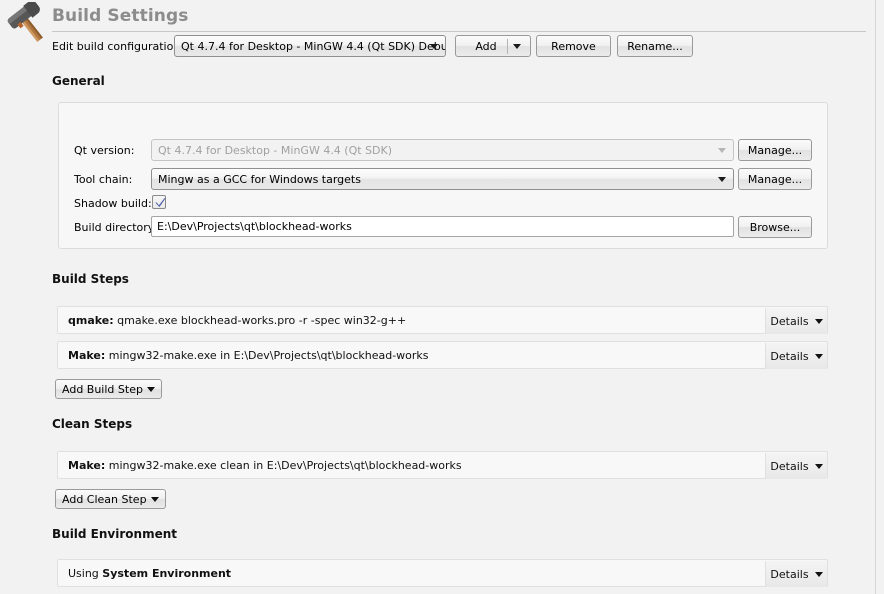  What do you see at coordinates (92, 424) in the screenshot?
I see `clean-steps-heading: Clean Steps` at bounding box center [92, 424].